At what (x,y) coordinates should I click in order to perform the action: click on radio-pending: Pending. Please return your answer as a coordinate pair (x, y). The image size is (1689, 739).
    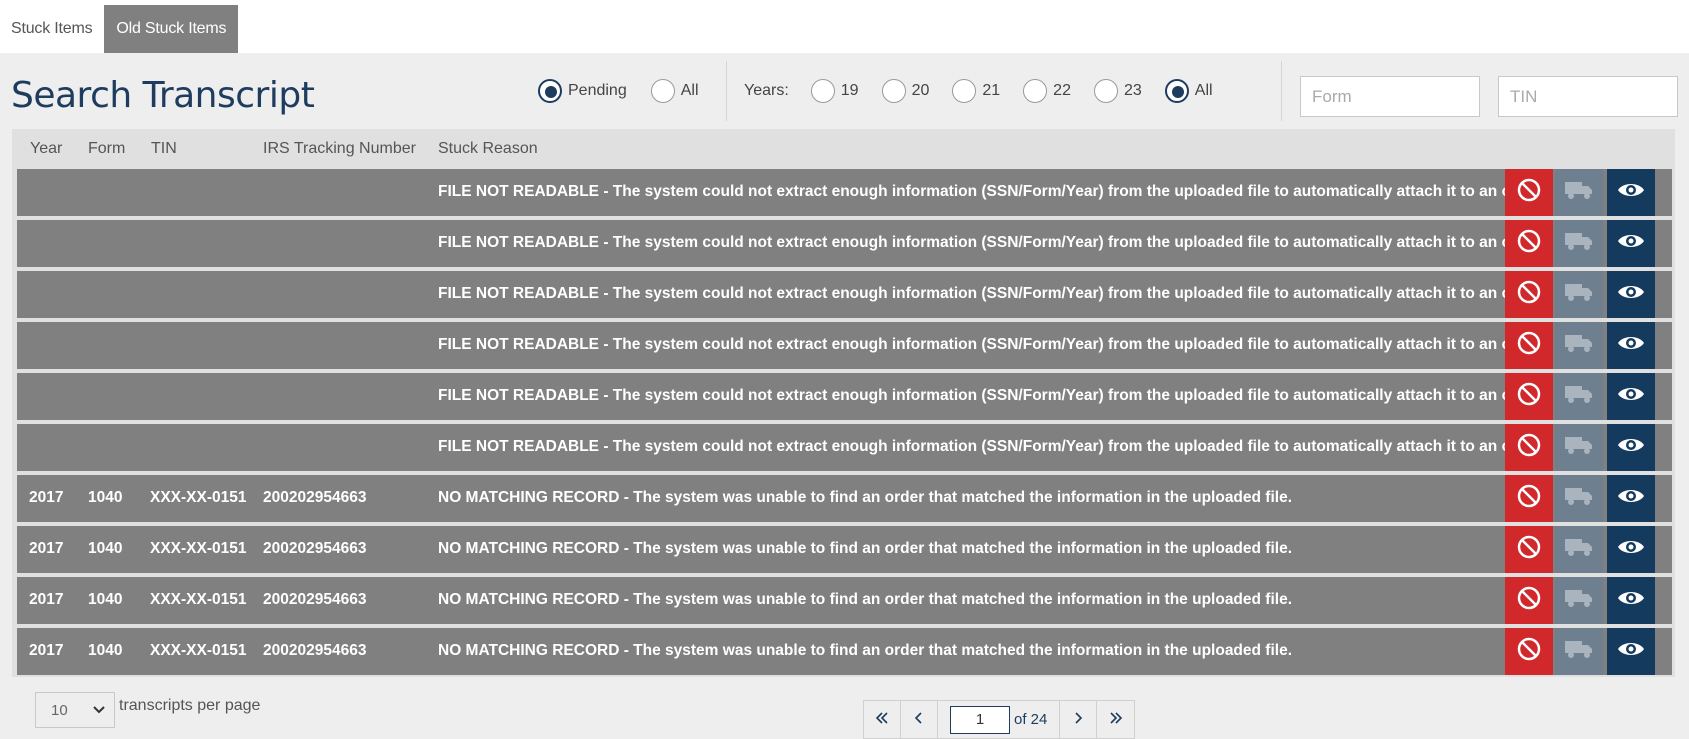
    Looking at the image, I should click on (582, 91).